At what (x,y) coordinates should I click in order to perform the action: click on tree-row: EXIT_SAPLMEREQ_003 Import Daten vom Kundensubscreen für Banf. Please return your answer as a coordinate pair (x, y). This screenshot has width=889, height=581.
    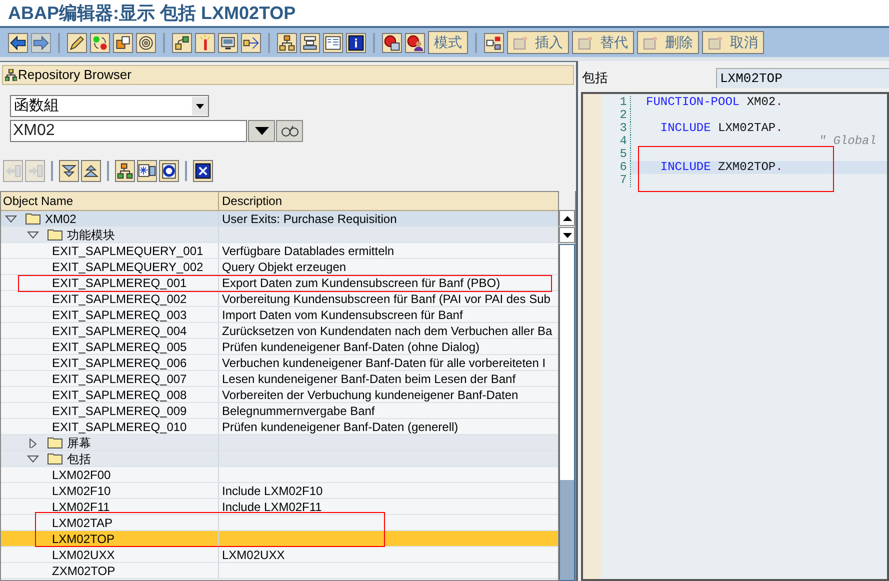
    Looking at the image, I should click on (279, 315).